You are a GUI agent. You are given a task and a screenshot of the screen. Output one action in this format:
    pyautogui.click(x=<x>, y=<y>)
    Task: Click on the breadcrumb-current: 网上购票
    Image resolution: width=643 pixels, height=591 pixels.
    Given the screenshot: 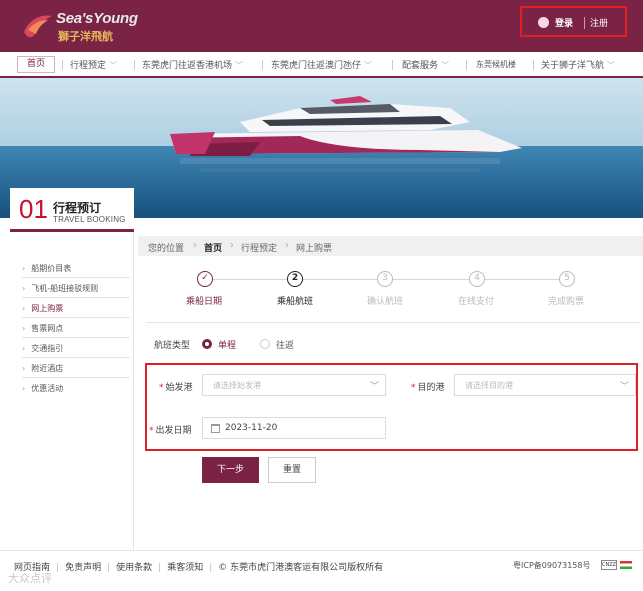 What is the action you would take?
    pyautogui.click(x=314, y=249)
    